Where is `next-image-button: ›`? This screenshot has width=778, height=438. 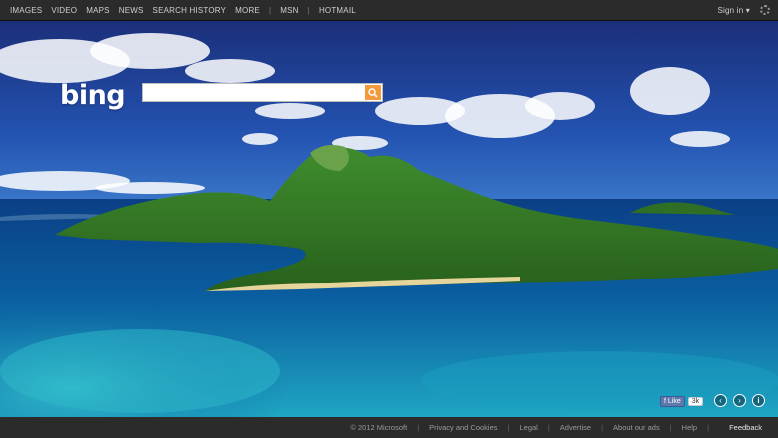 next-image-button: › is located at coordinates (739, 400).